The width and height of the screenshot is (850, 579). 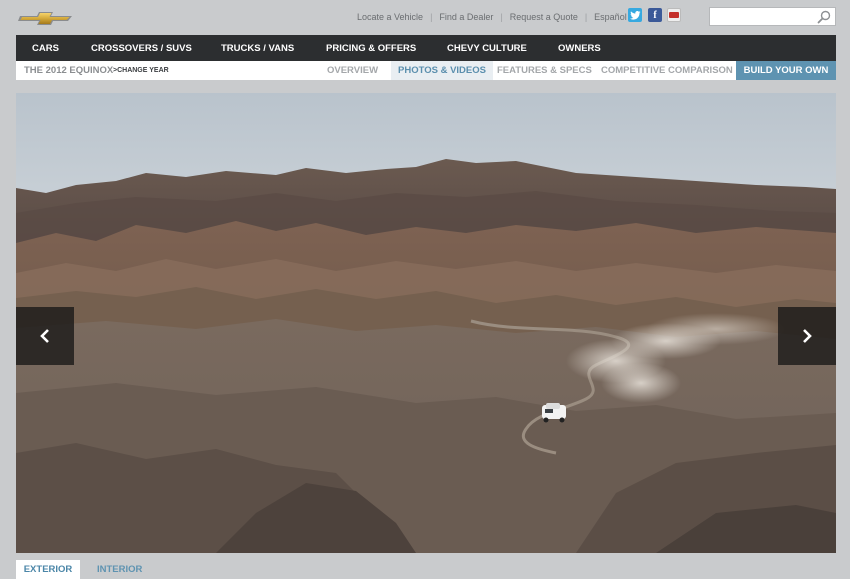 What do you see at coordinates (257, 48) in the screenshot?
I see `nav-trucks-vans: TRUCKS / VANS` at bounding box center [257, 48].